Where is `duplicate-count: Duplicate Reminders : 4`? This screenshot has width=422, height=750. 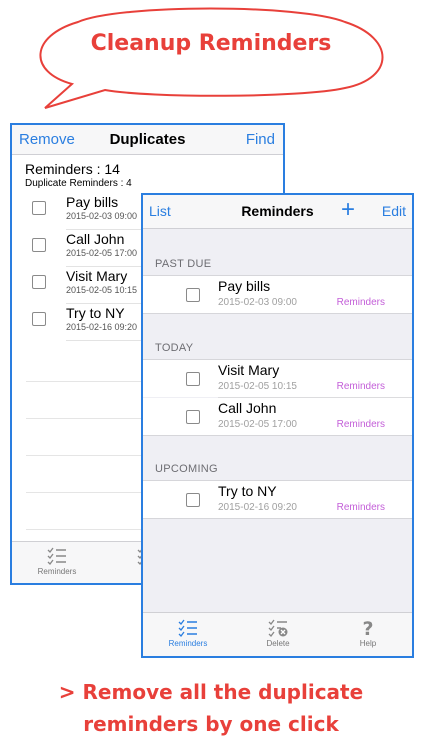
duplicate-count: Duplicate Reminders : 4 is located at coordinates (78, 183).